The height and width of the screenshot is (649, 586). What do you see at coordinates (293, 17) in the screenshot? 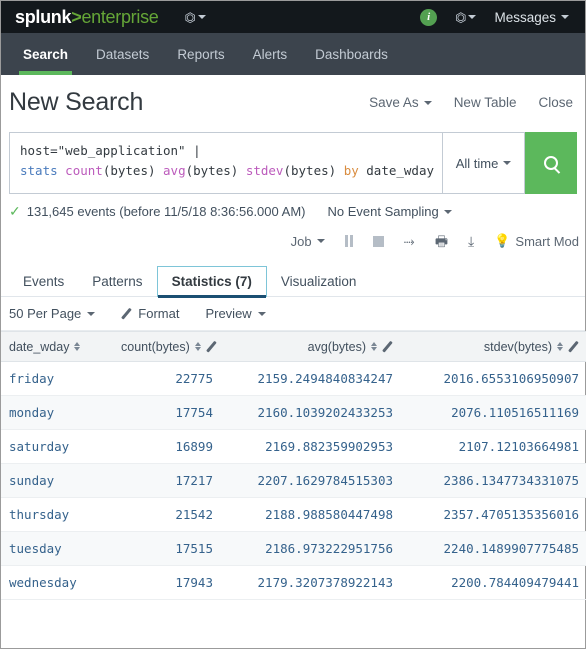
I see `top-bar: splunk>enterprise ⏣ i ⏣ Messages` at bounding box center [293, 17].